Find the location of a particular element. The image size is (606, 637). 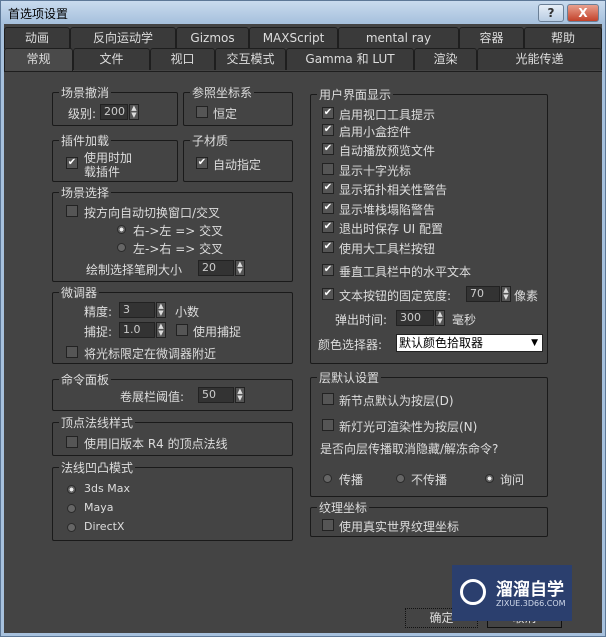

ui-option-checkbox-1: ✔ is located at coordinates (328, 130).